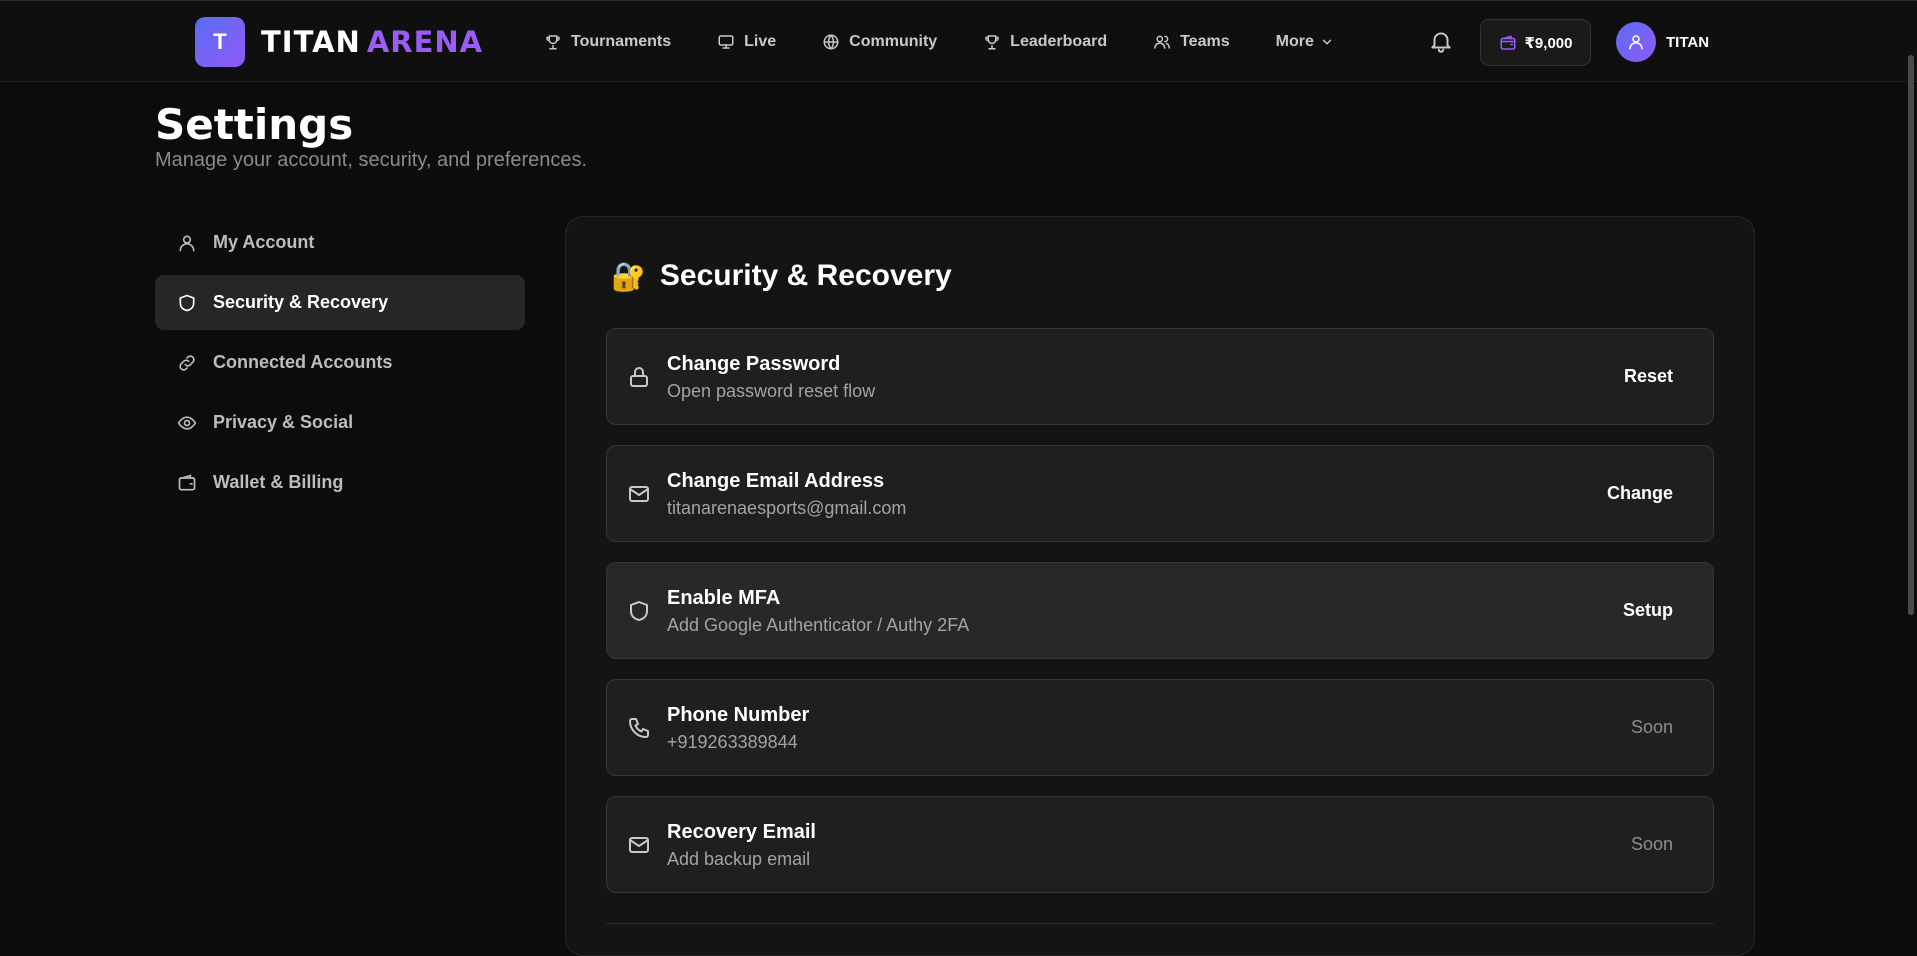 Image resolution: width=1917 pixels, height=956 pixels. Describe the element at coordinates (1651, 844) in the screenshot. I see `recovery-email-soon-label: Soon` at that location.